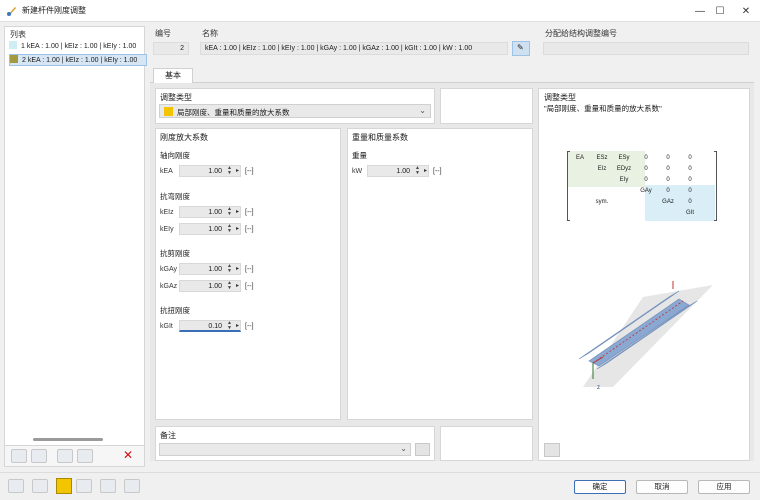 This screenshot has width=760, height=500. What do you see at coordinates (167, 212) in the screenshot?
I see `kEIz-label: kEIz` at bounding box center [167, 212].